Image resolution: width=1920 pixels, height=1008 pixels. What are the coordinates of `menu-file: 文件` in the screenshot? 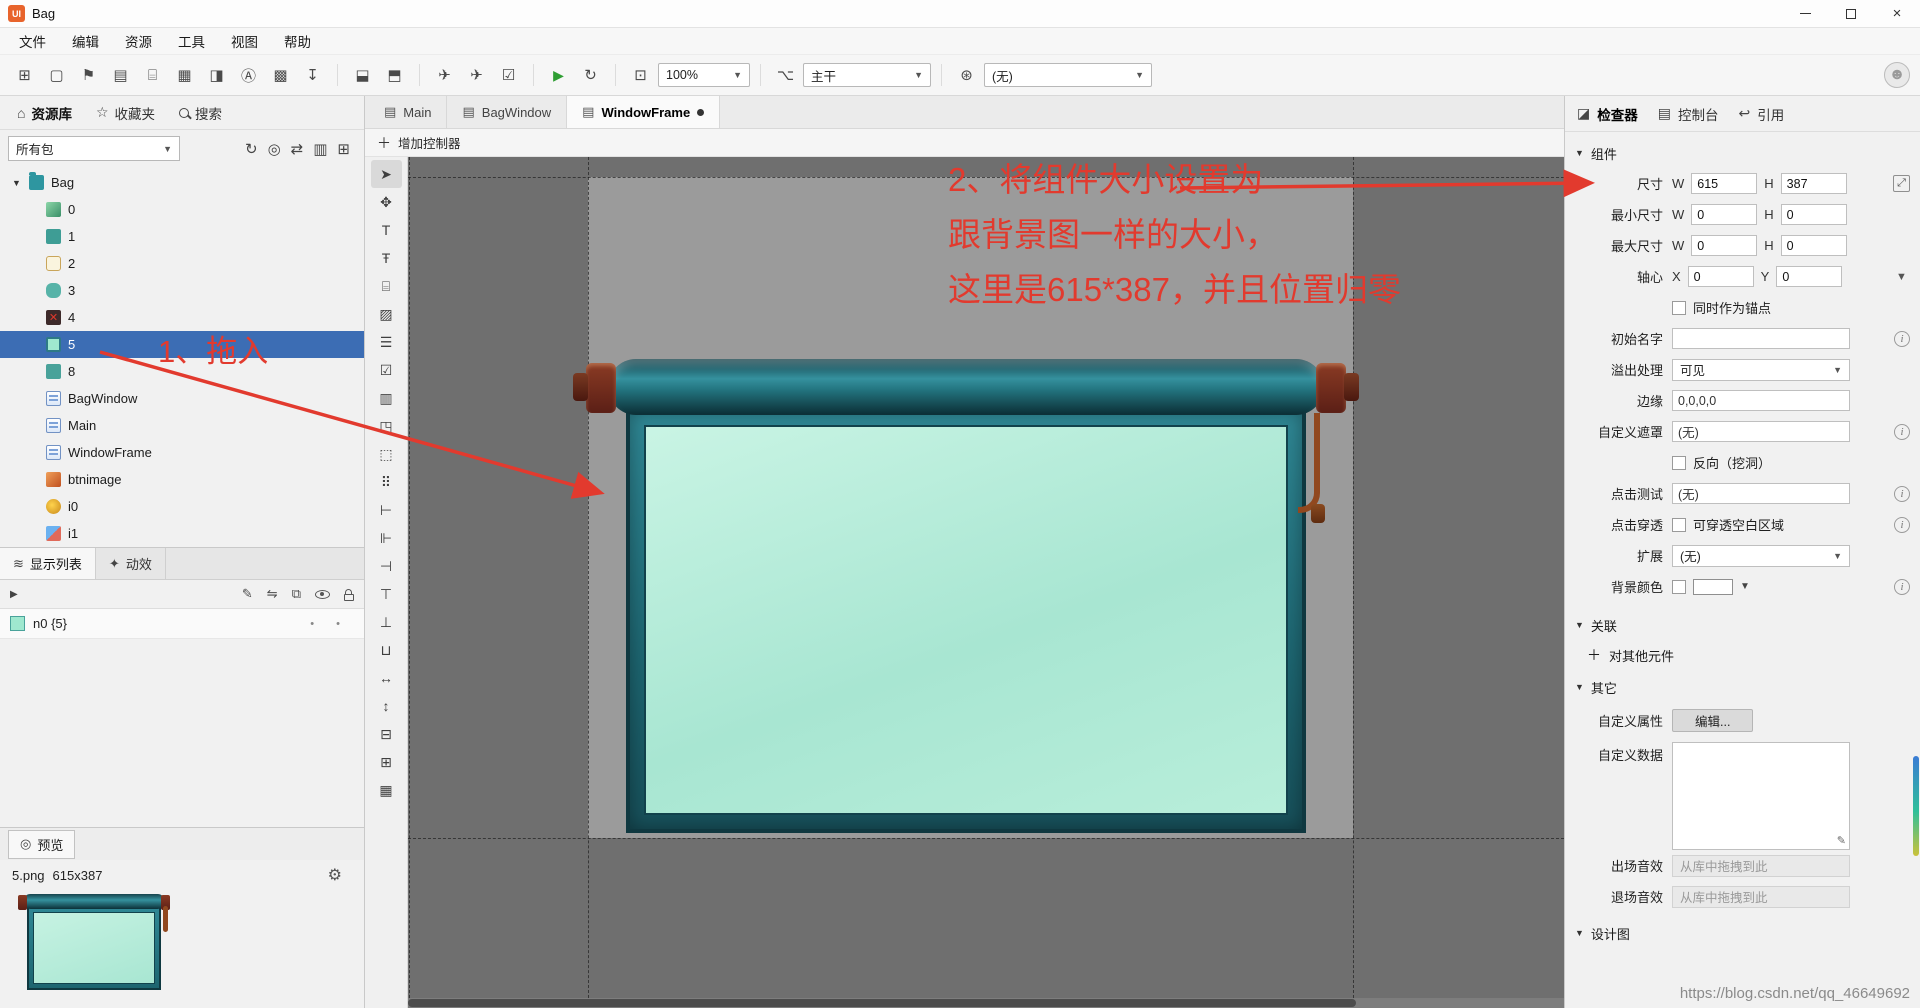 It's located at (32, 41).